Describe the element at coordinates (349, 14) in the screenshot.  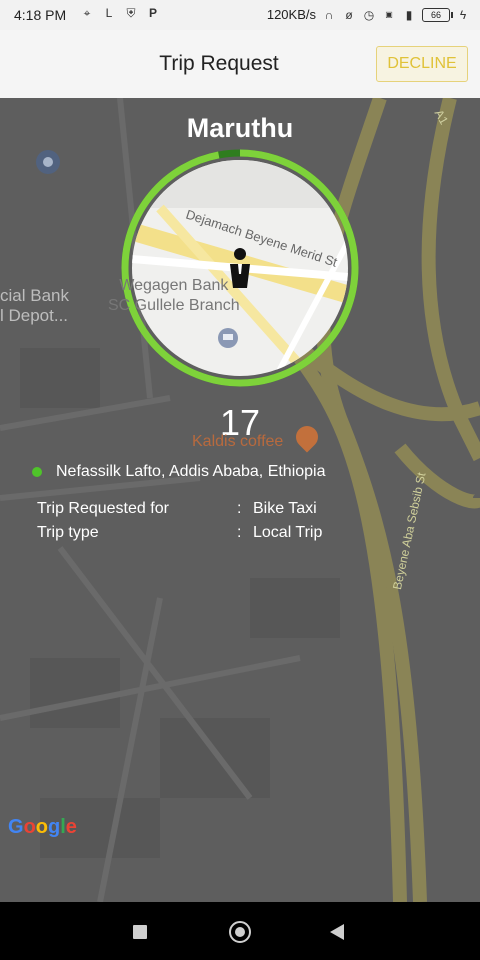
I see `mute-icon: ø` at that location.